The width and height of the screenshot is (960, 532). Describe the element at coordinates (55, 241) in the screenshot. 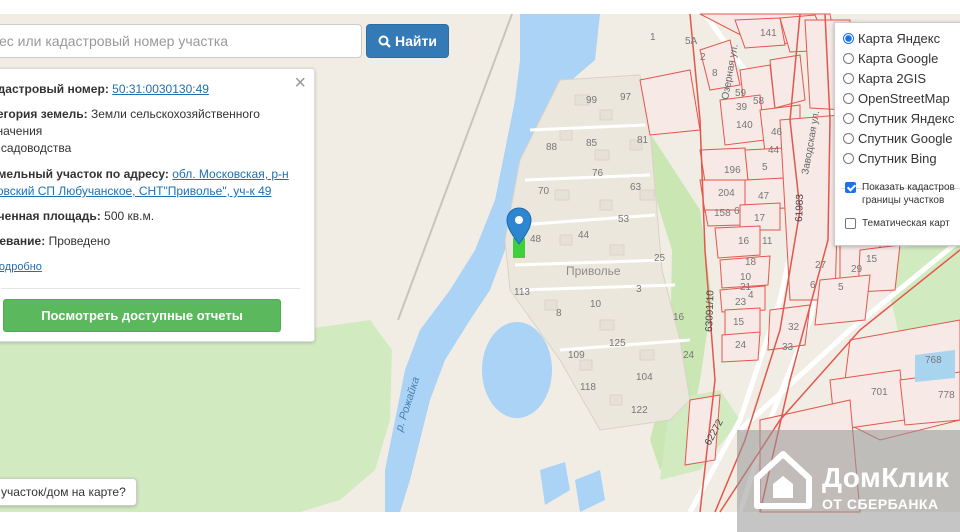

I see `survey-row: жевание: Проведено` at that location.